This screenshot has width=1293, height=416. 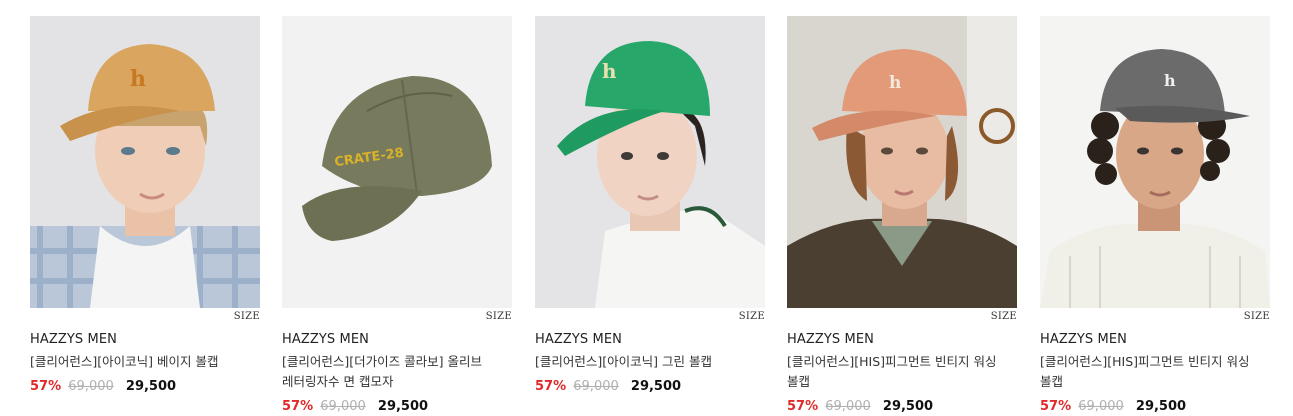 I want to click on product-photo-orange-cap: h, so click(x=902, y=162).